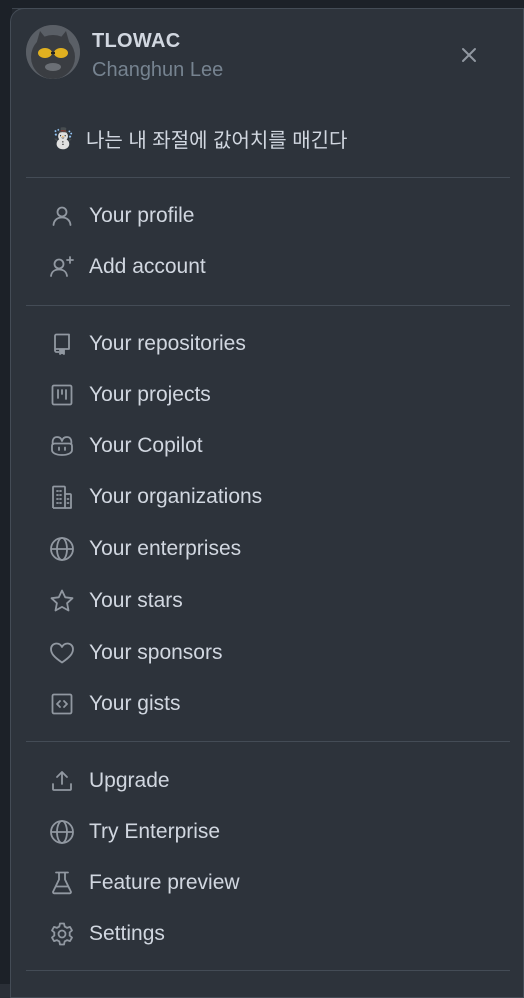  Describe the element at coordinates (268, 344) in the screenshot. I see `menu-item-your-repositories: Your repositories` at that location.